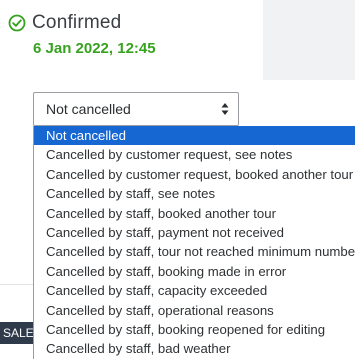 The width and height of the screenshot is (355, 359). I want to click on dropdown-option: Cancelled by staff, capacity exceeded, so click(194, 290).